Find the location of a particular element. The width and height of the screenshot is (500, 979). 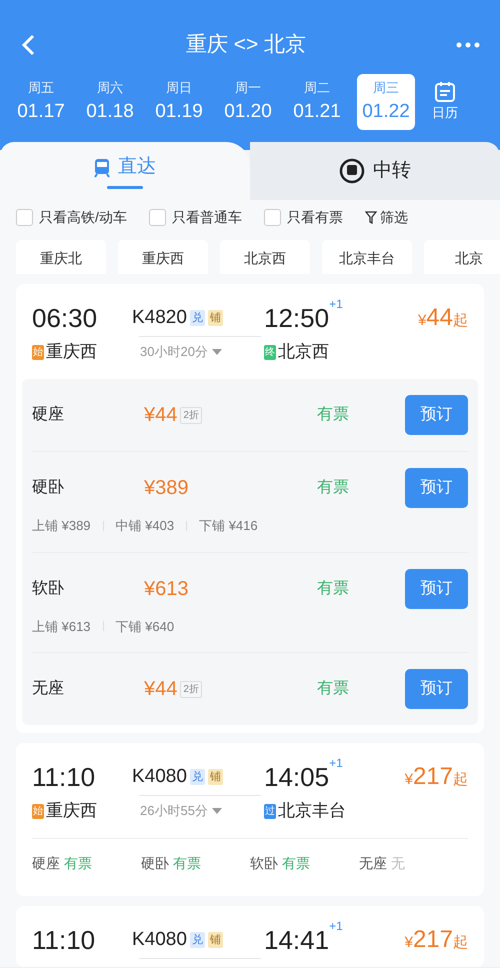

station-chip: 重庆西 is located at coordinates (163, 257).